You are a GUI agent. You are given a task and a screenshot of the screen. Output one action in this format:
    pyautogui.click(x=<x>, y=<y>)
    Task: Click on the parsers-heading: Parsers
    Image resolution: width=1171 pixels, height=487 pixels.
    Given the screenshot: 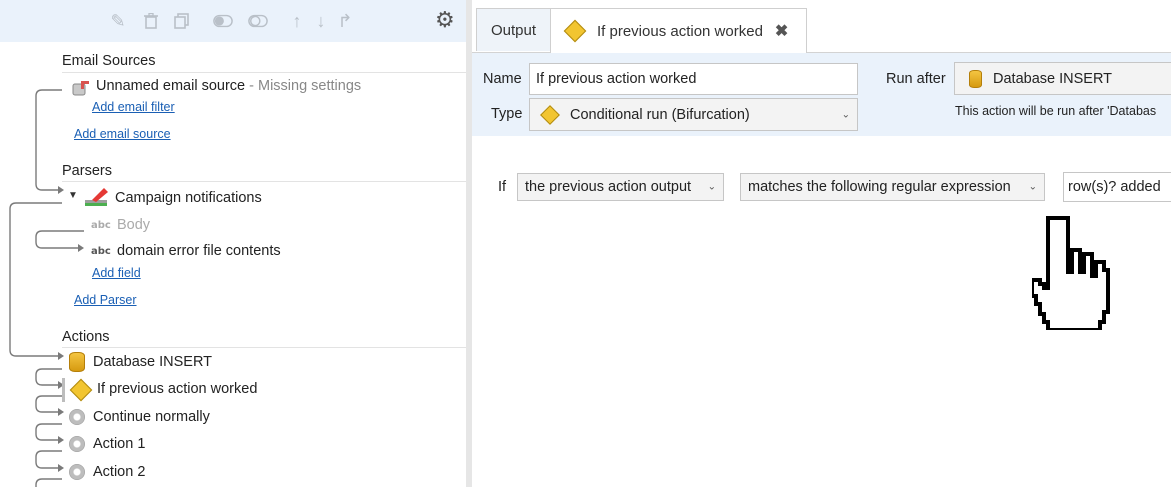 What is the action you would take?
    pyautogui.click(x=87, y=171)
    